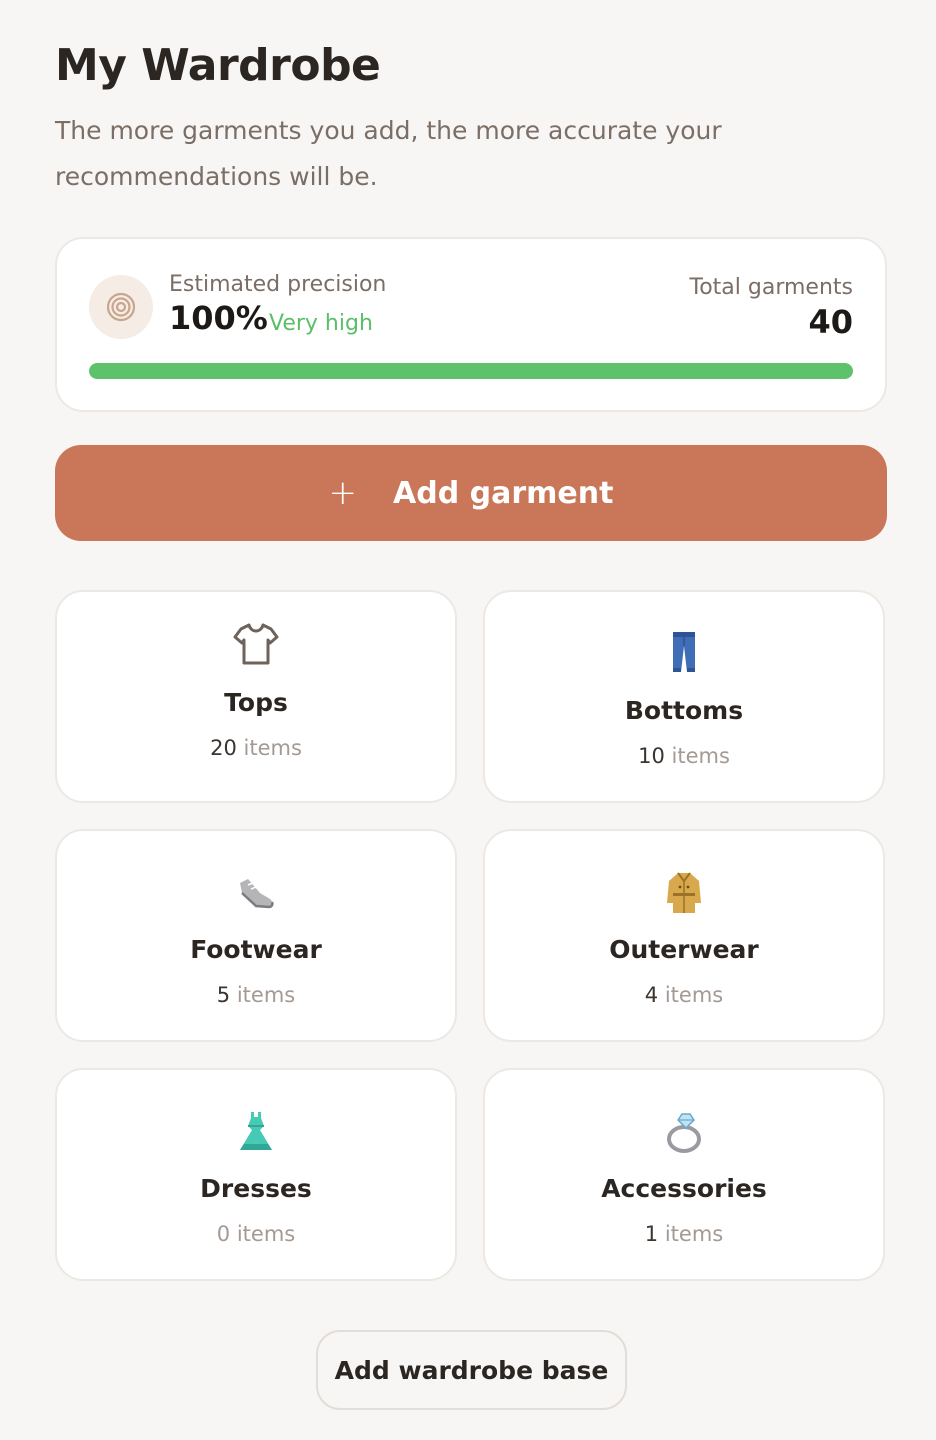  Describe the element at coordinates (256, 1132) in the screenshot. I see `dress-icon` at that location.